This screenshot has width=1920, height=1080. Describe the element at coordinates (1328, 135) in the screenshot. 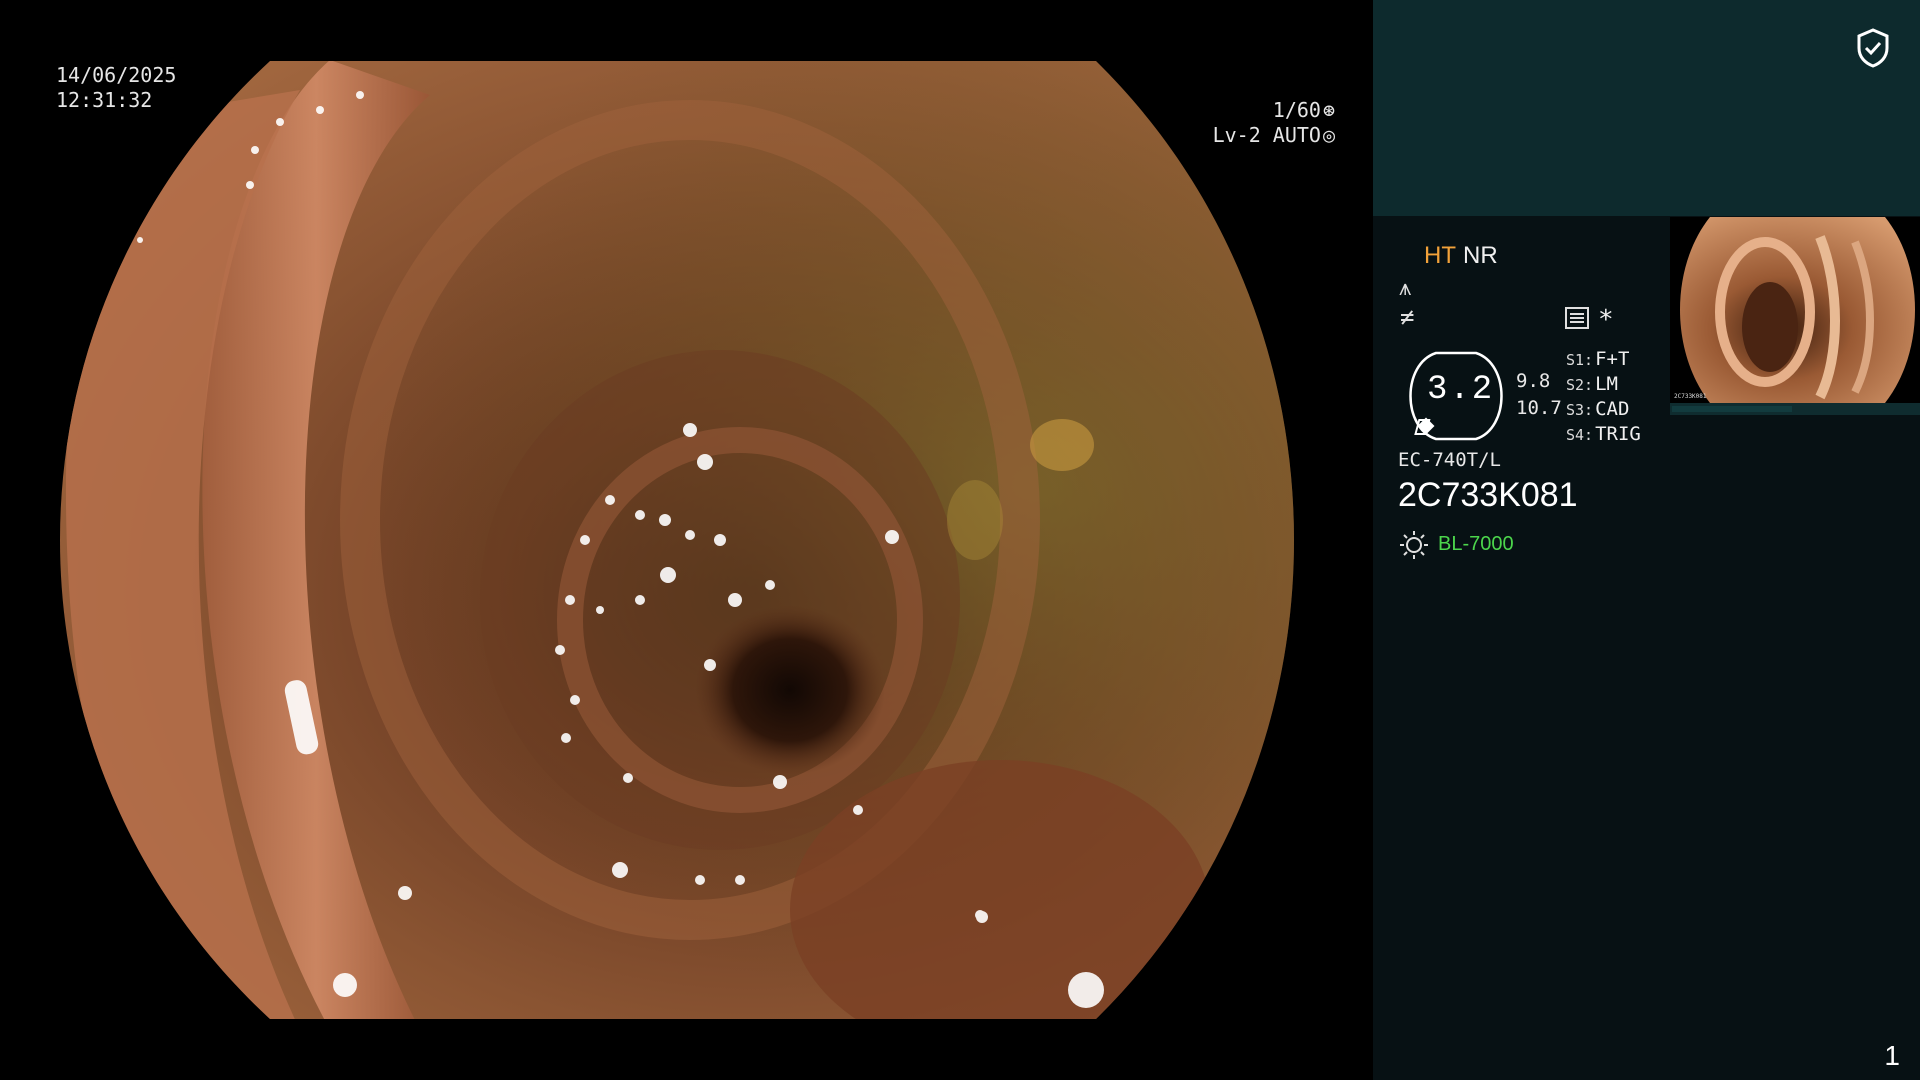

I see `iris-icon: ◎` at that location.